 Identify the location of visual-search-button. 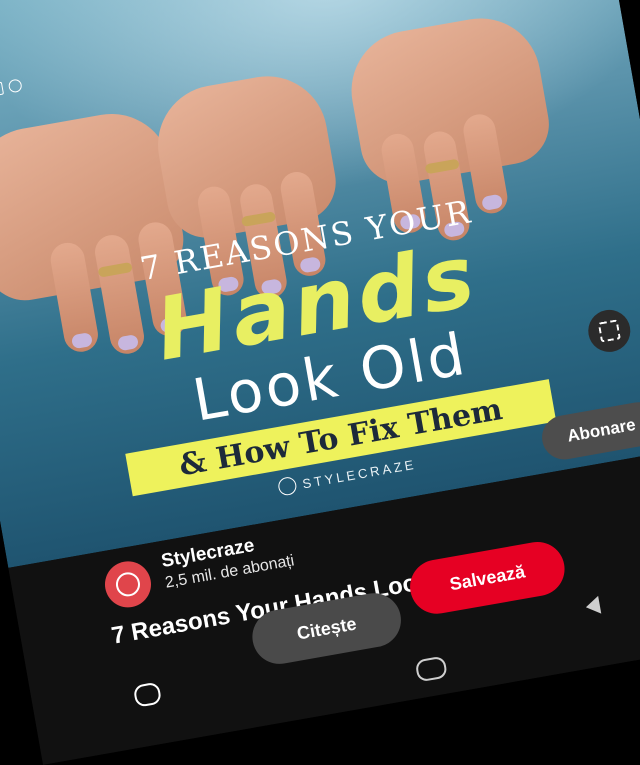
(609, 331).